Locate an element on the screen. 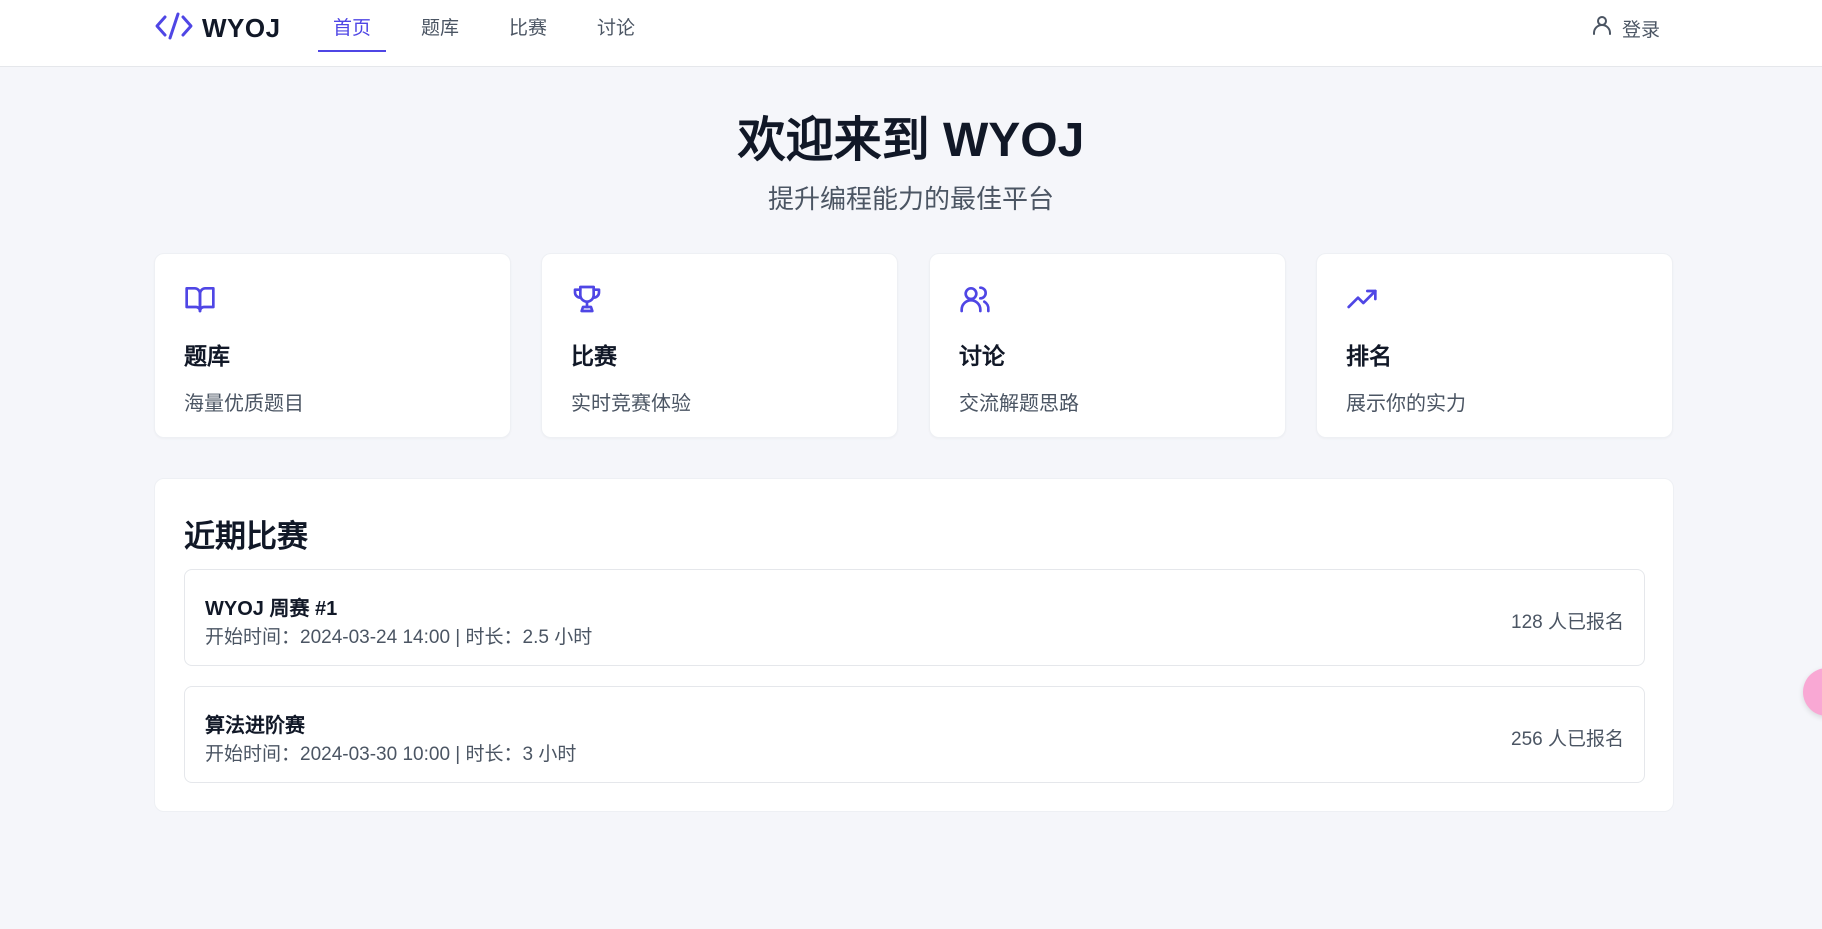  contest-registered-count: 128 人已报名 is located at coordinates (1567, 622).